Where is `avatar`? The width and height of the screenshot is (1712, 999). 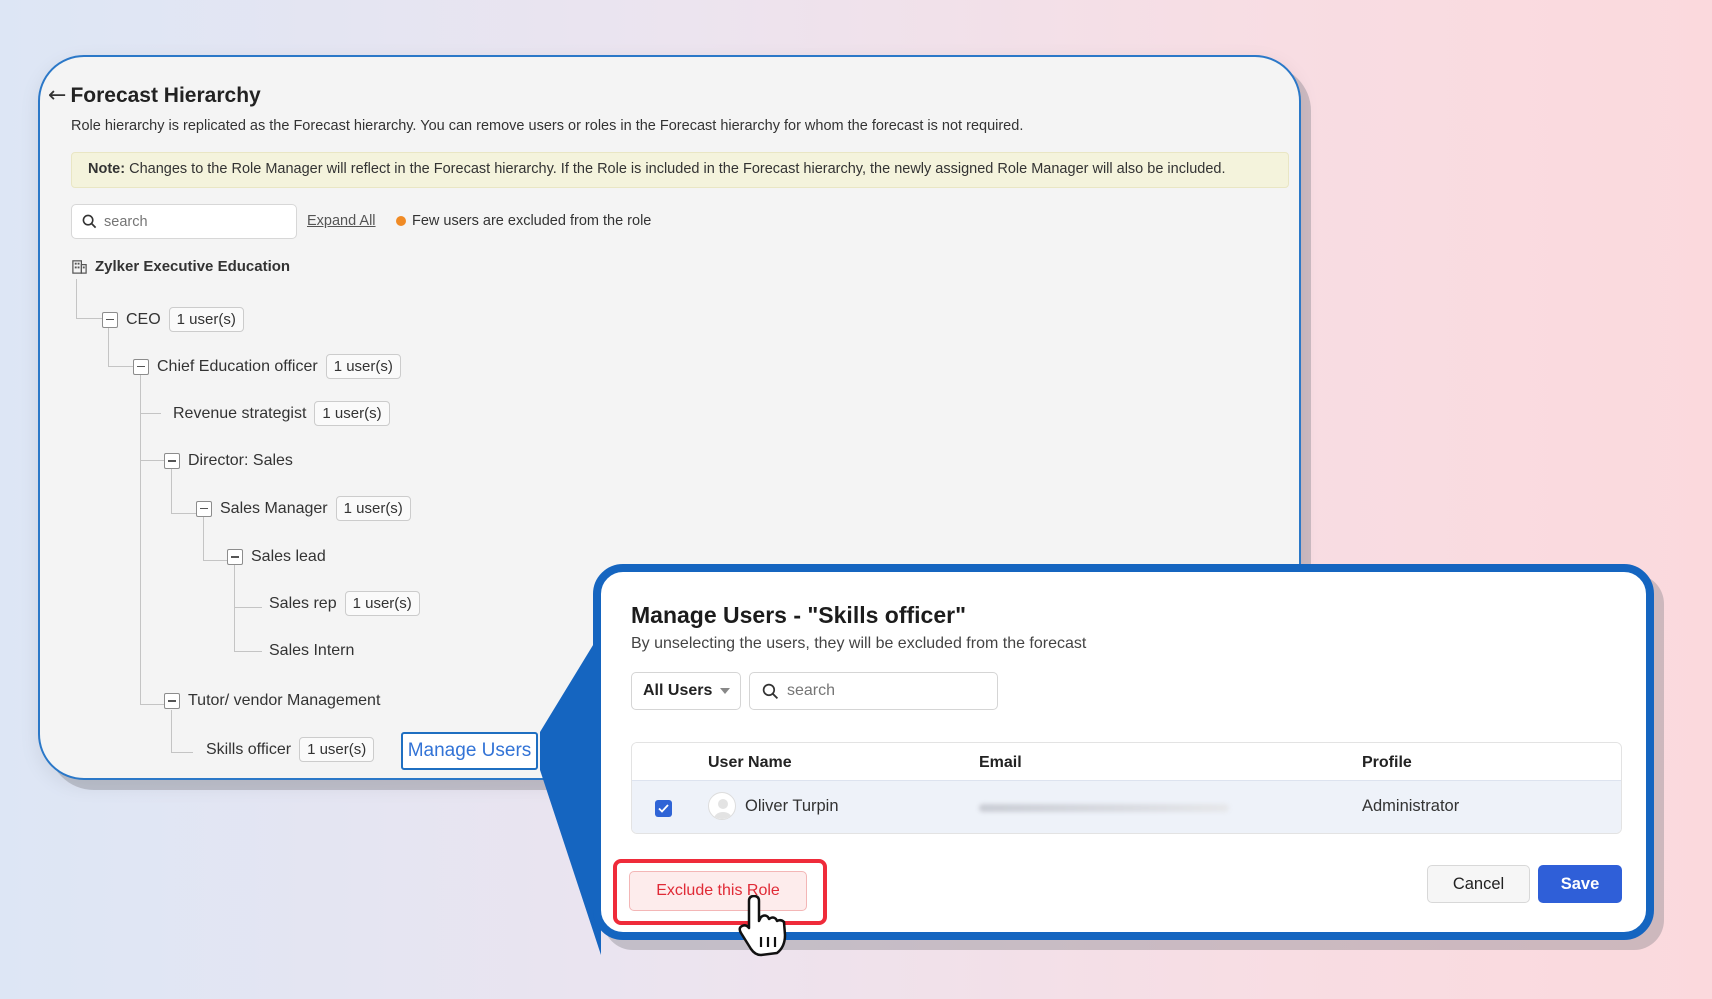 avatar is located at coordinates (722, 806).